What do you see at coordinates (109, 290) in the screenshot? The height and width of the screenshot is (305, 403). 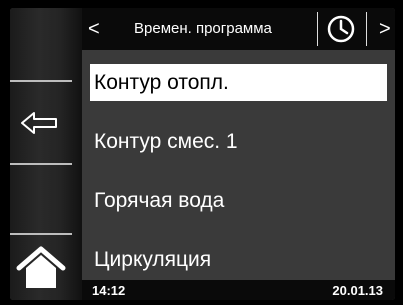 I see `time-display: 14:12` at bounding box center [109, 290].